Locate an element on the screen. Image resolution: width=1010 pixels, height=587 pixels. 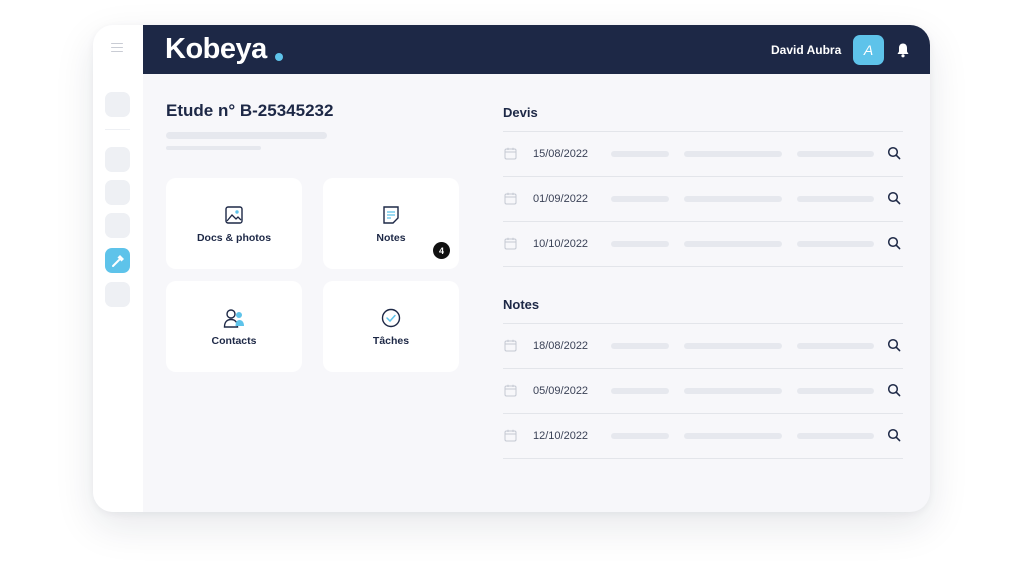
page-title: Etude n° B-25345232 is located at coordinates (250, 110).